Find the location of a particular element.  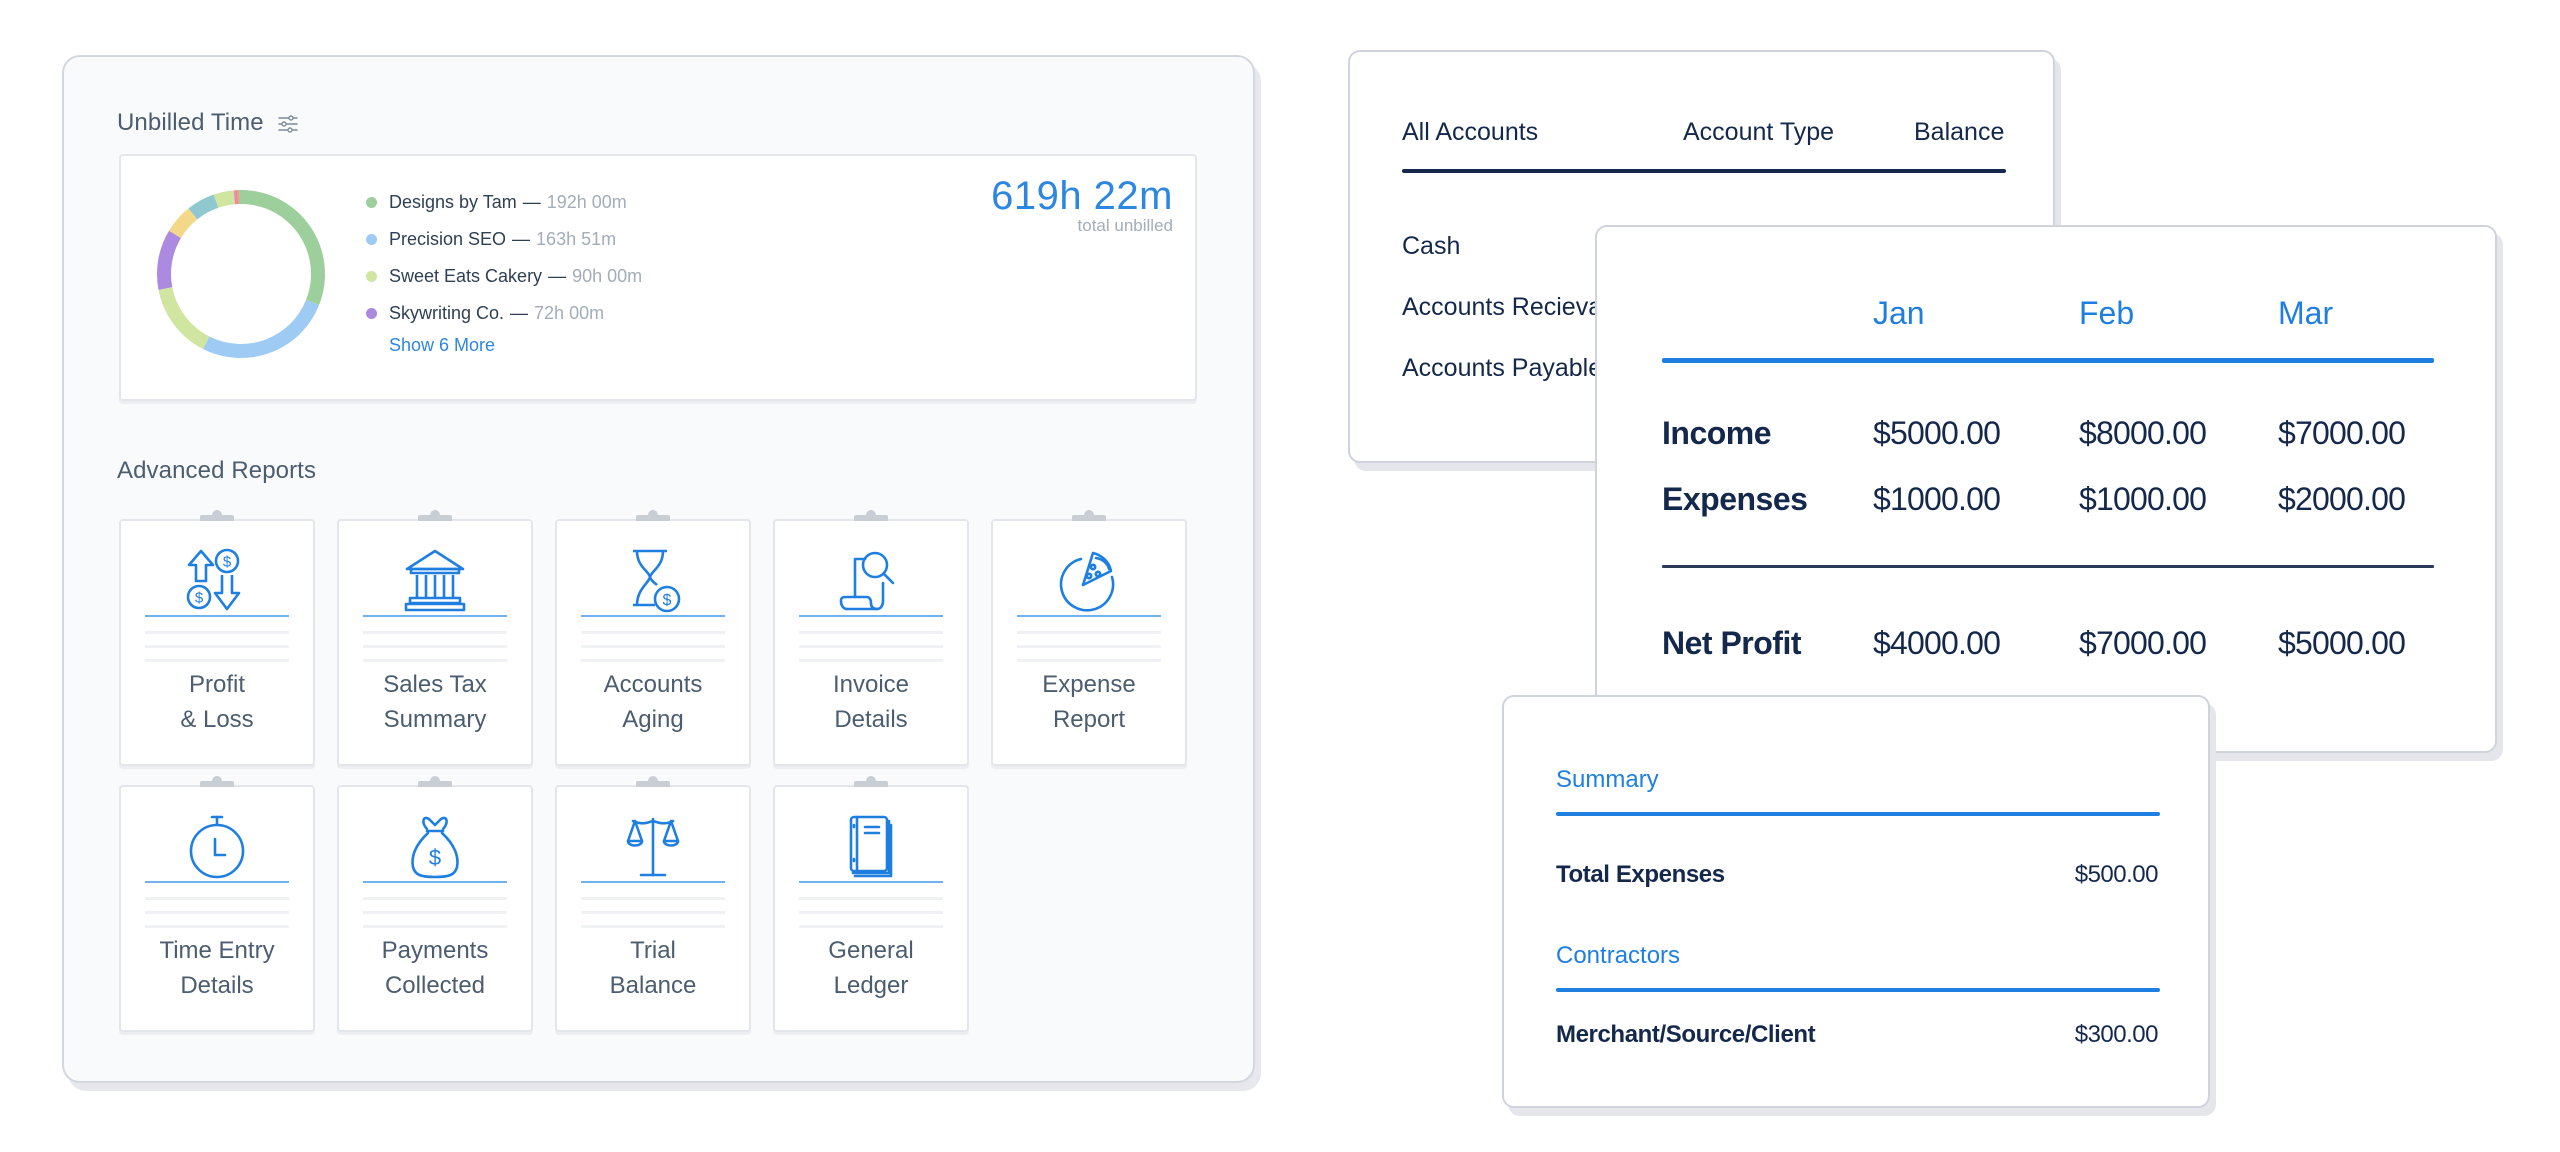

account-row: Accounts Payable is located at coordinates (1502, 368).